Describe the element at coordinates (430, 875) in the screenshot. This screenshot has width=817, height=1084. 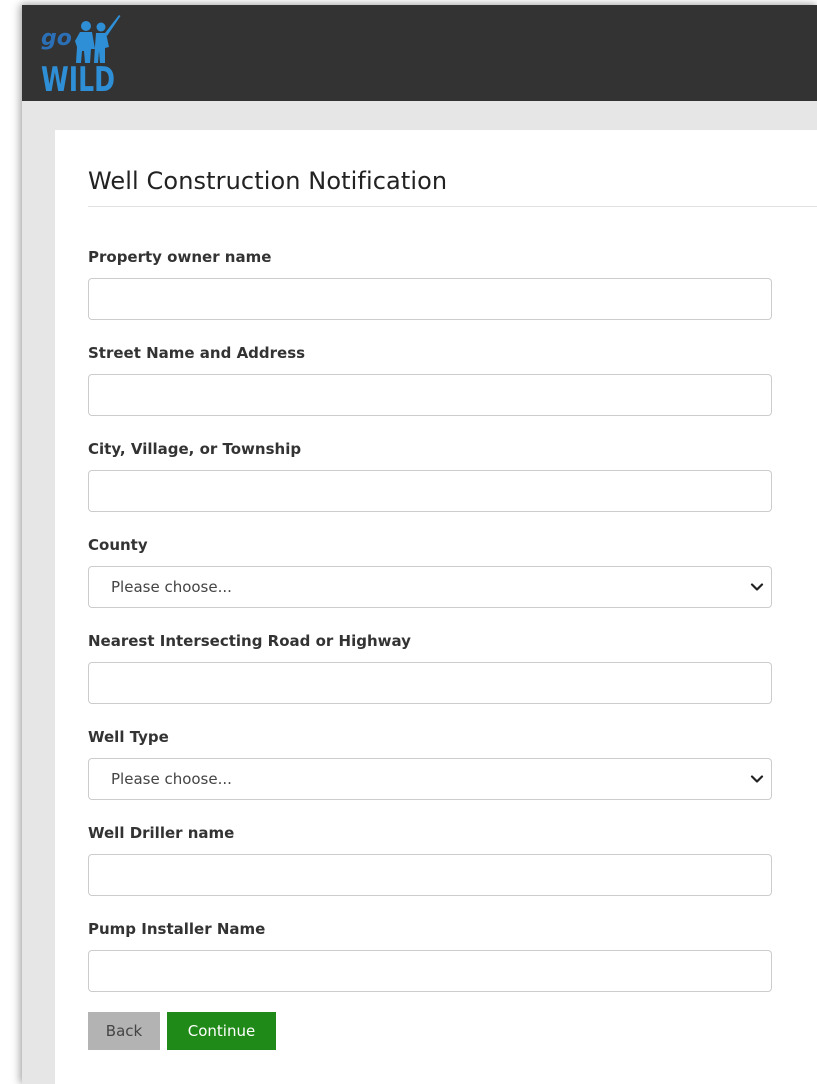
I see `well-driller-name-input` at that location.